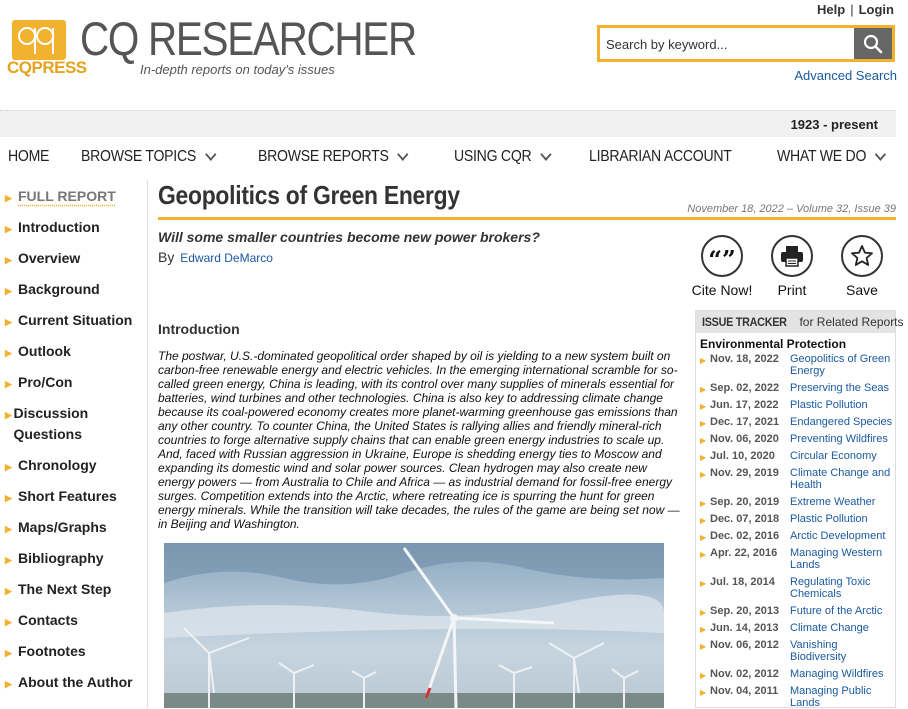 This screenshot has height=709, width=908. I want to click on sidebar-item-contacts: ▶ Contacts, so click(39, 621).